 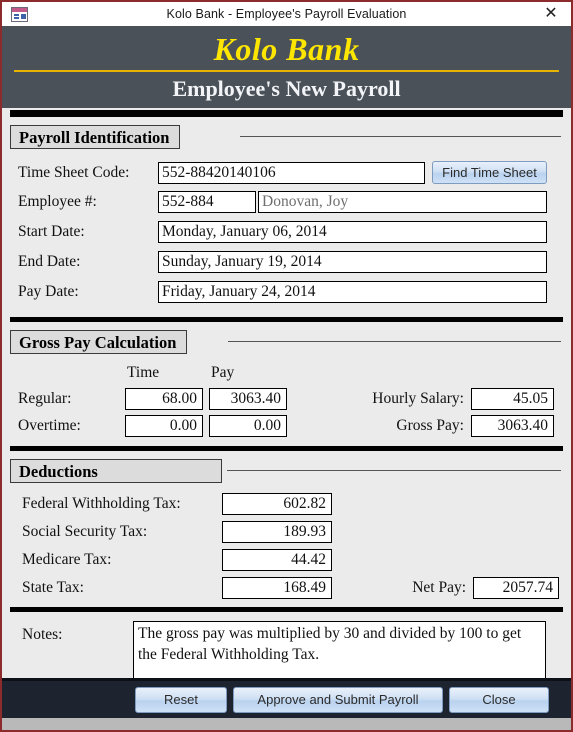 I want to click on section-rule-deductions, so click(x=394, y=471).